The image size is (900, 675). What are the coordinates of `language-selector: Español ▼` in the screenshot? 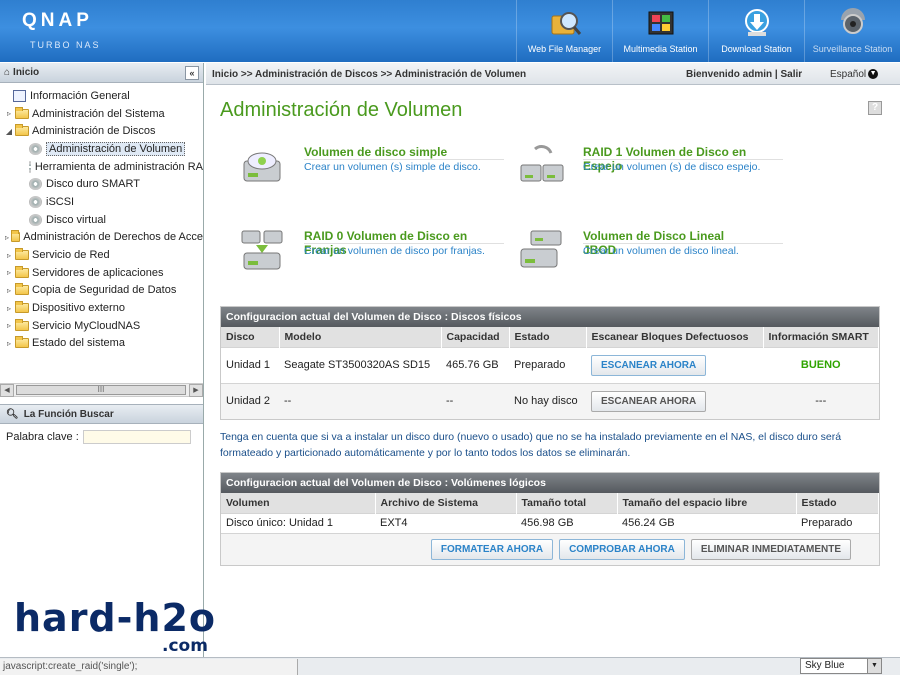 It's located at (854, 74).